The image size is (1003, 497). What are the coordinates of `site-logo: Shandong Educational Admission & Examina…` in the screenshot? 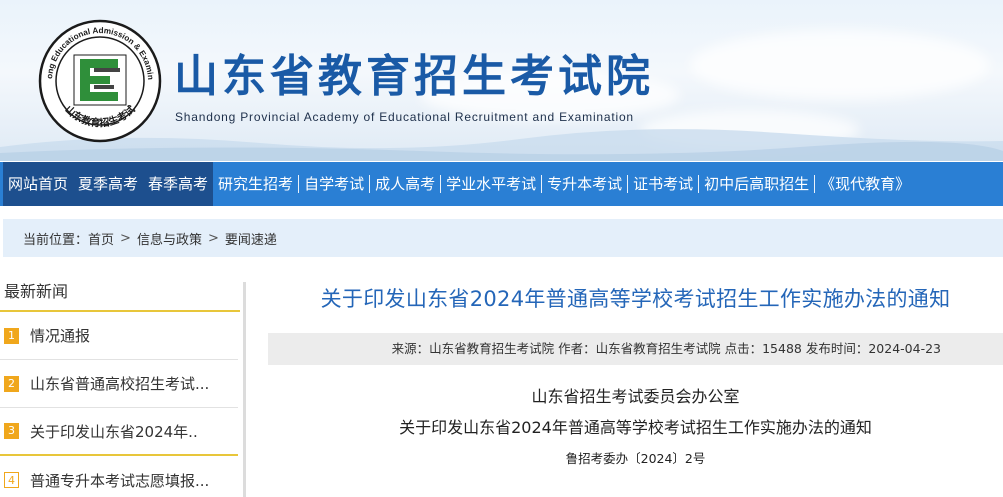 It's located at (100, 81).